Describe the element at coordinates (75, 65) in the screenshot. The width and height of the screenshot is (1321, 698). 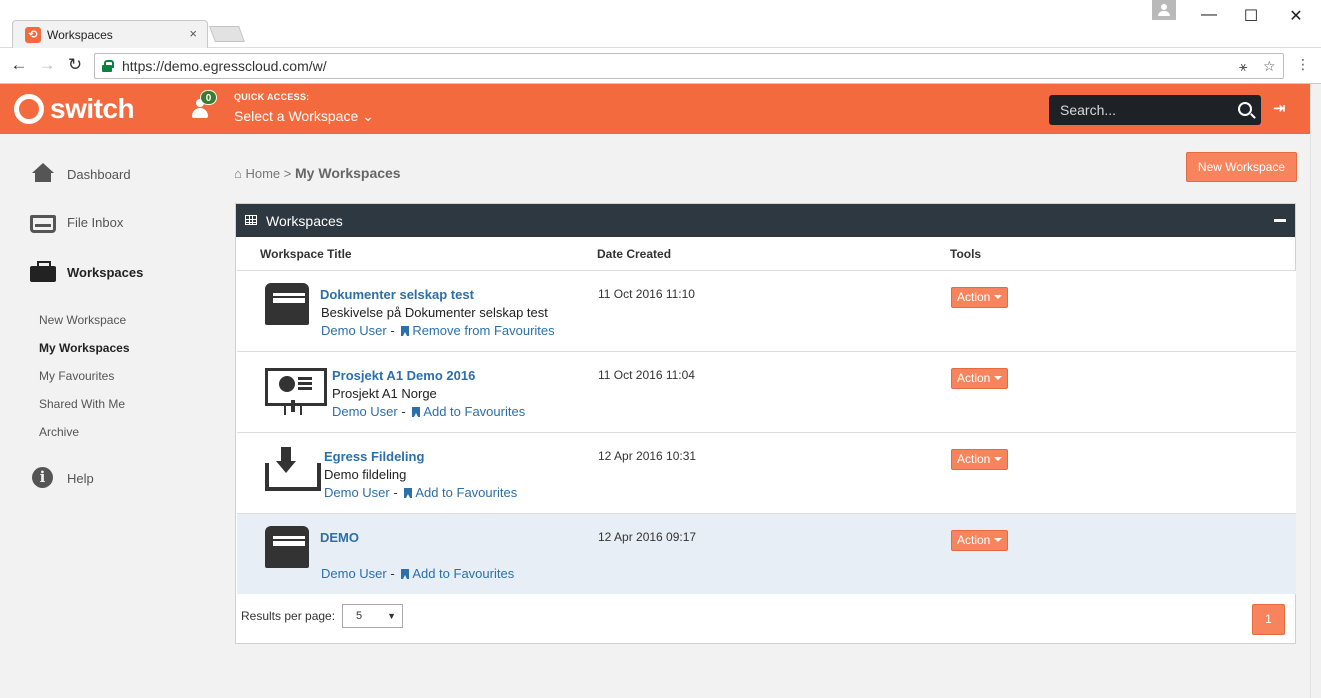
I see `reload-icon: ↻` at that location.